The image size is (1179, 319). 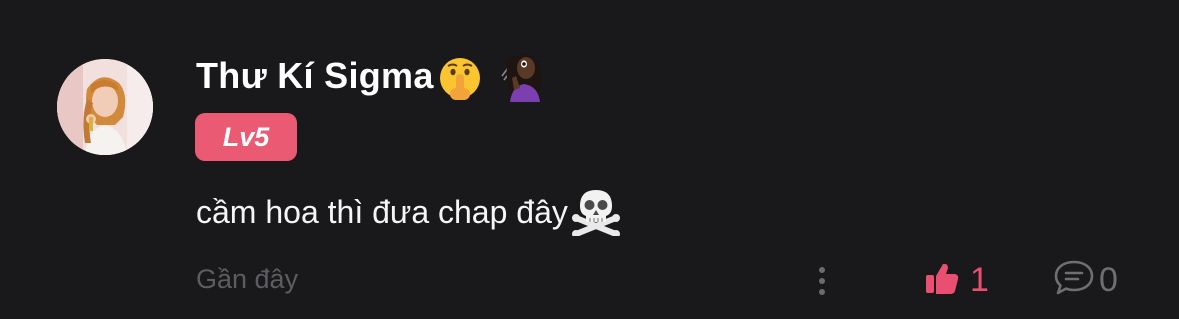 I want to click on more-options-button, so click(x=822, y=281).